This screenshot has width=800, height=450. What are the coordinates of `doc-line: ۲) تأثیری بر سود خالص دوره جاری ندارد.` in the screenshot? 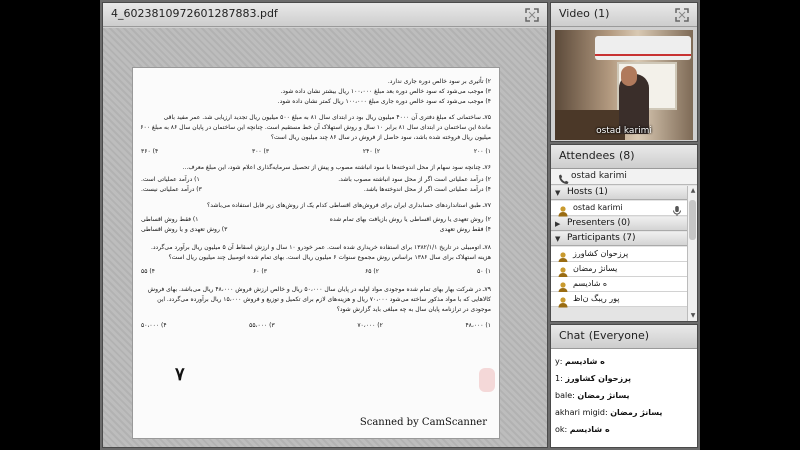 It's located at (439, 81).